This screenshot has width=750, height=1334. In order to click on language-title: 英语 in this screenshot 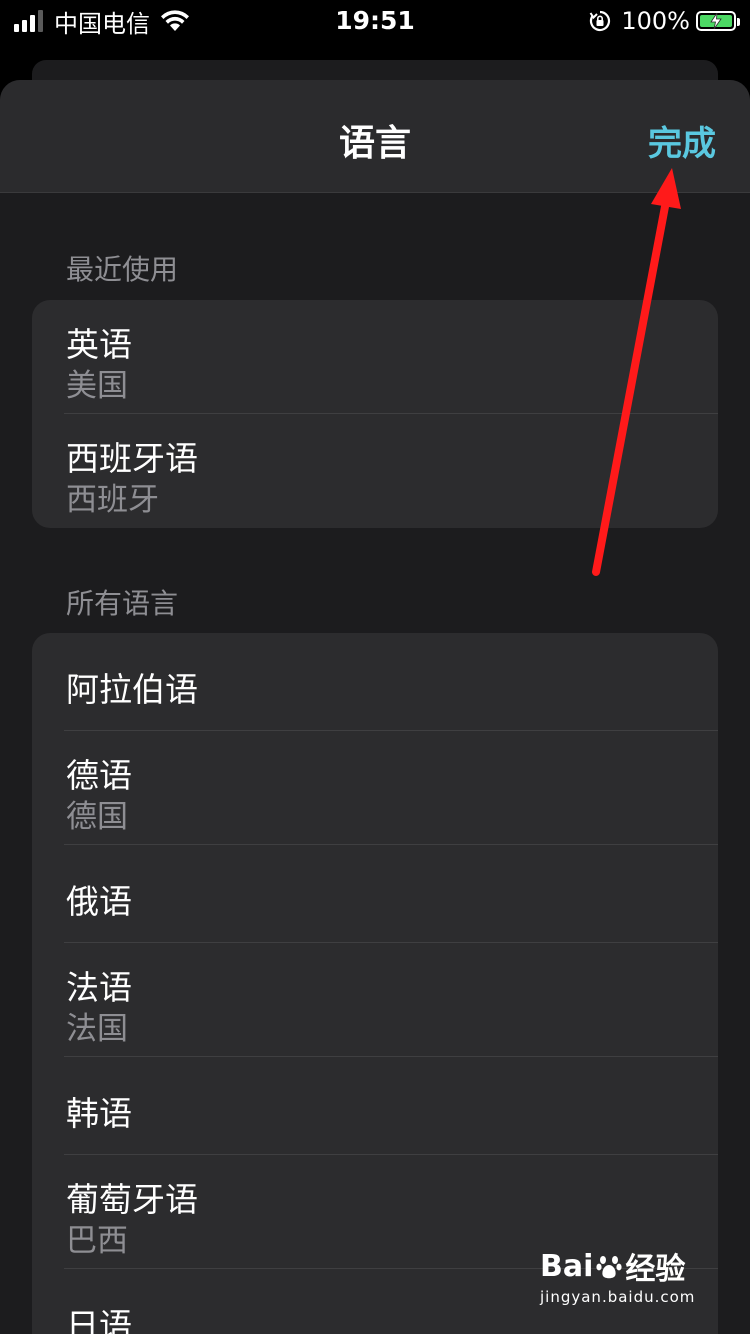, I will do `click(99, 344)`.